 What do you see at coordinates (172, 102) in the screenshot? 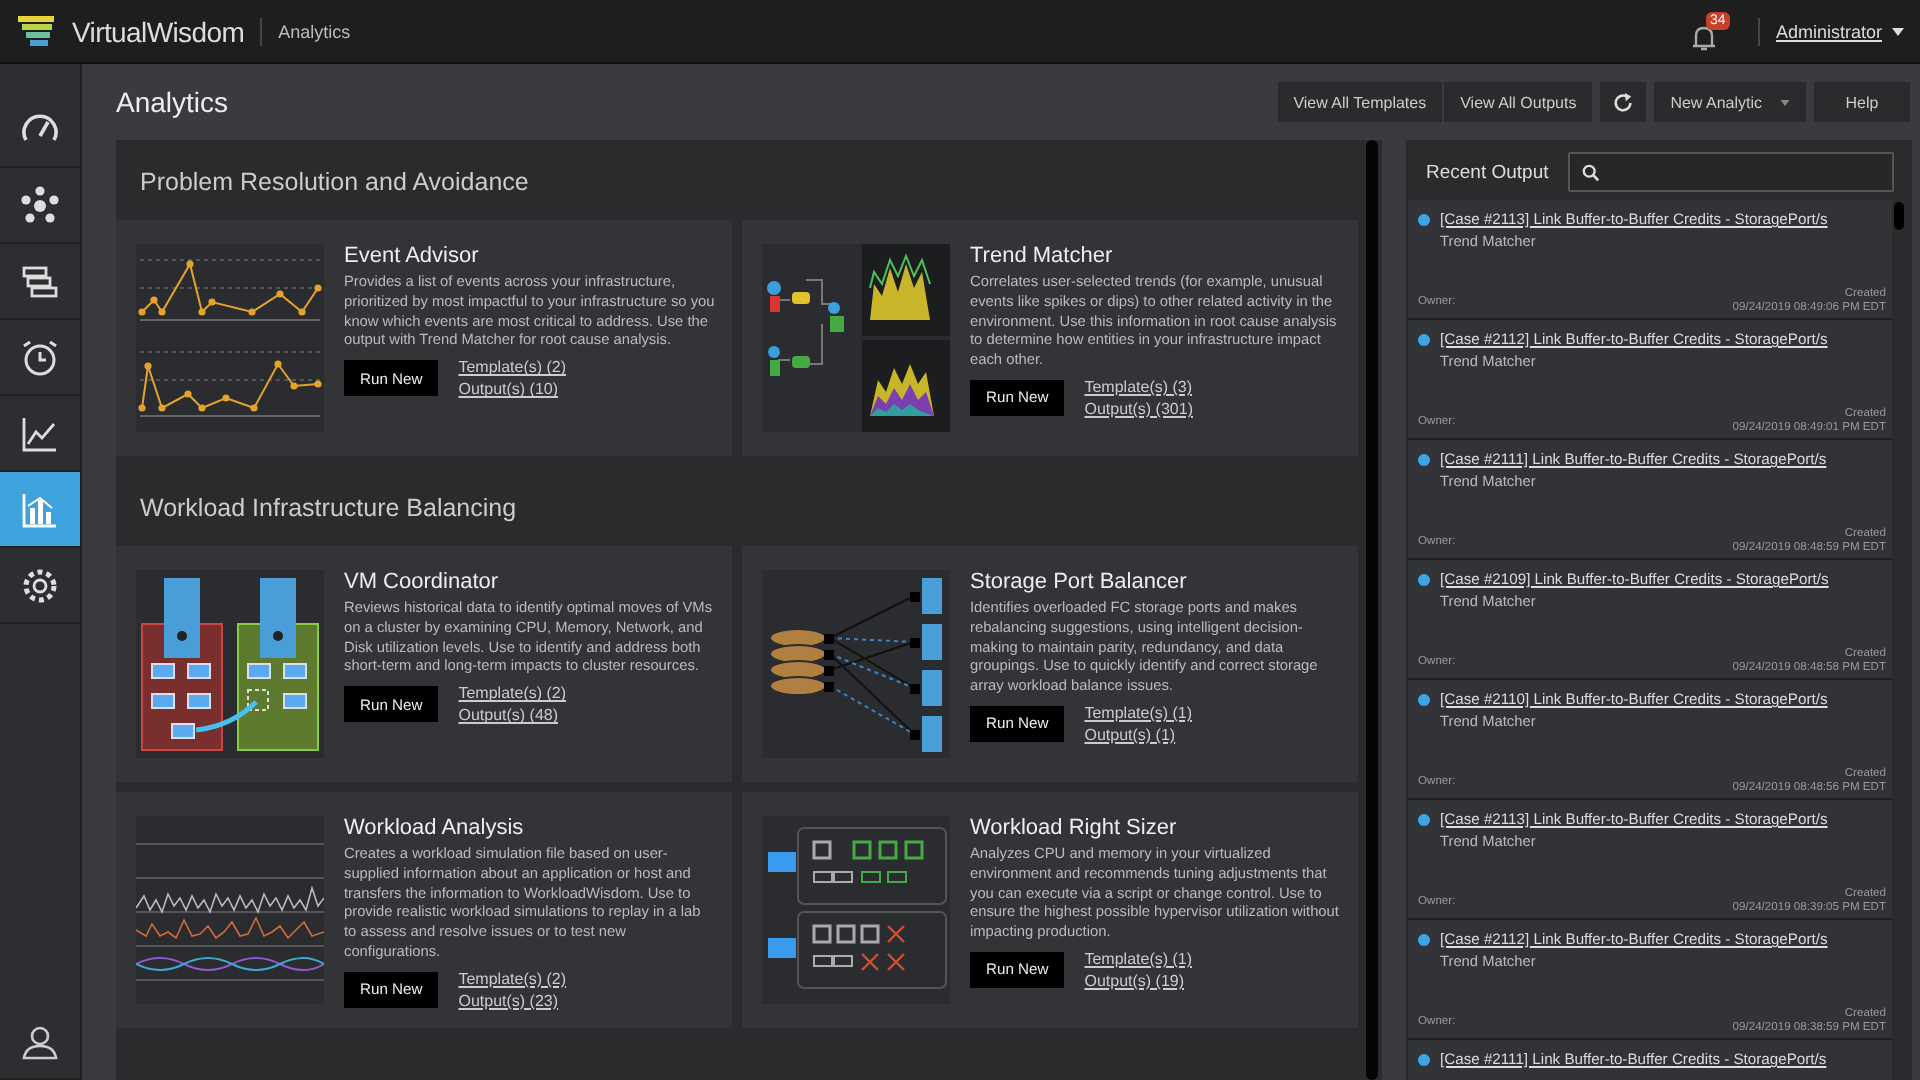
I see `page-title: Analytics` at bounding box center [172, 102].